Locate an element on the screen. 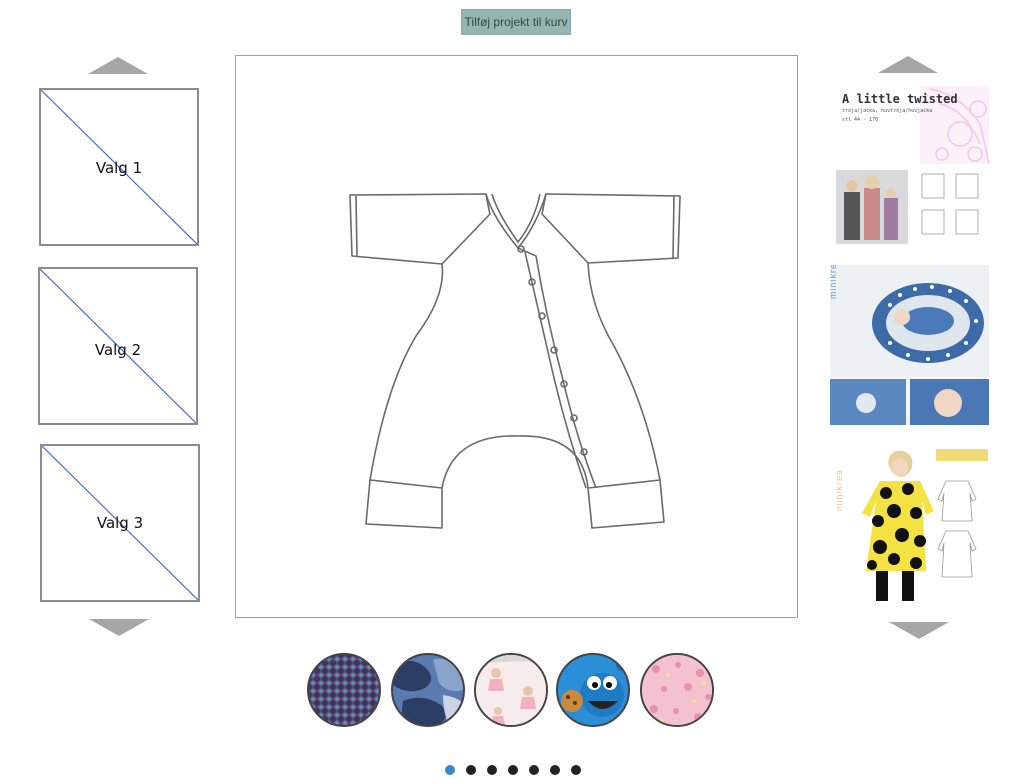 The width and height of the screenshot is (1025, 784). fabric-swatch-blue-camo is located at coordinates (428, 690).